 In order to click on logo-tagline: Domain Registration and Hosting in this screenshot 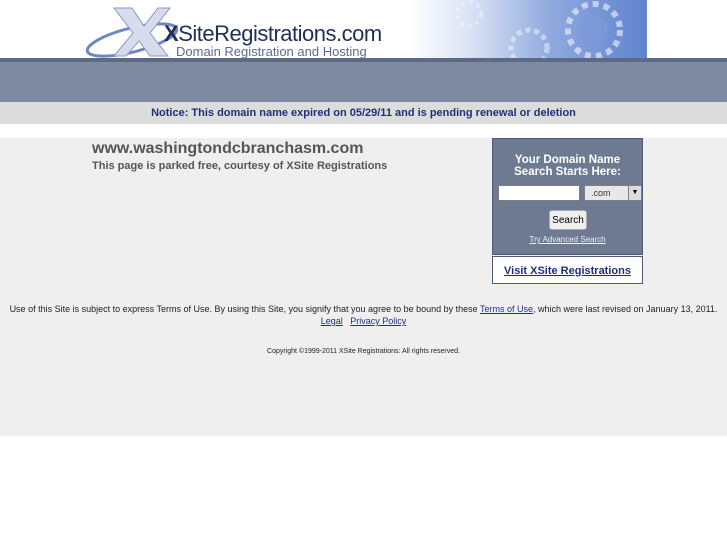, I will do `click(271, 51)`.